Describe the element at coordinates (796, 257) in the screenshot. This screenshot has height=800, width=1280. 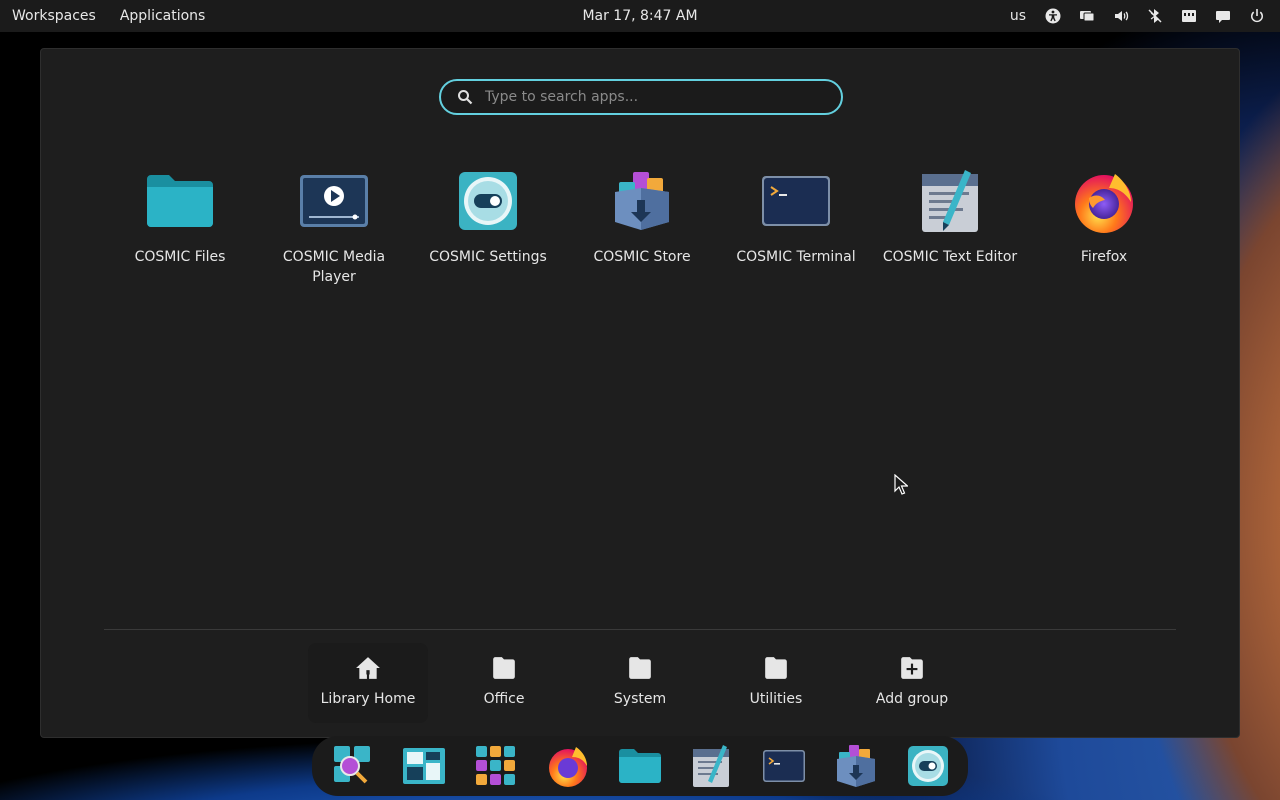
I see `app-label: COSMIC Terminal` at that location.